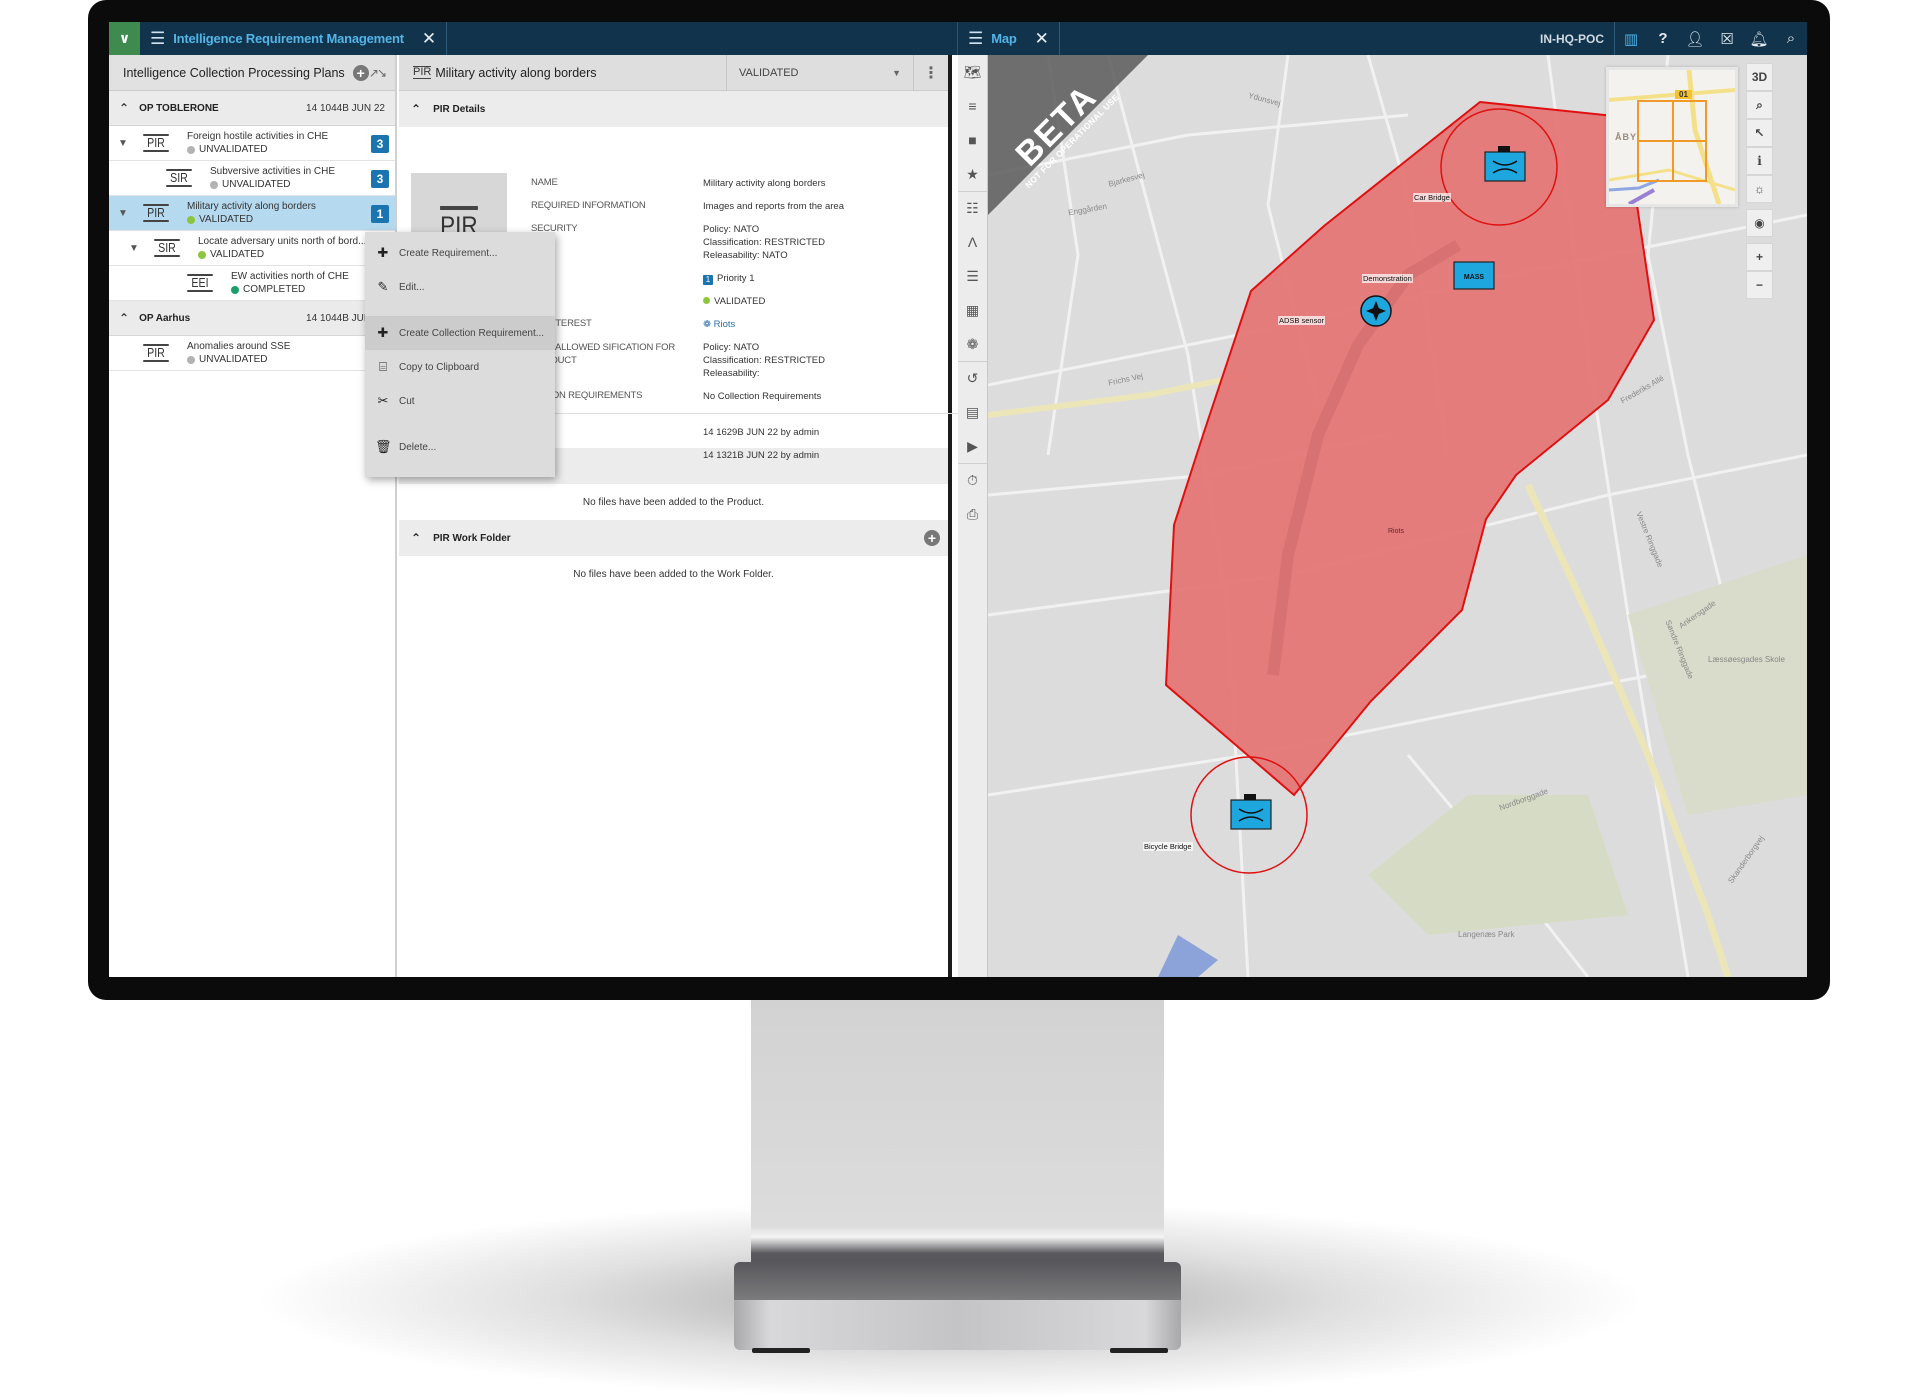 This screenshot has width=1920, height=1397. Describe the element at coordinates (1486, 934) in the screenshot. I see `street-label: Langenæs Park` at that location.